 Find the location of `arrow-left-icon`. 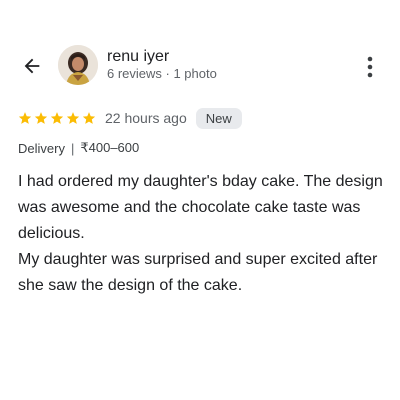

arrow-left-icon is located at coordinates (32, 66).